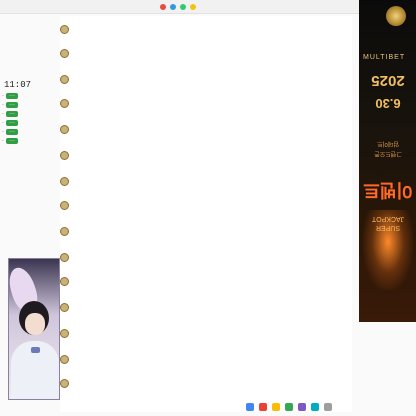  Describe the element at coordinates (18, 85) in the screenshot. I see `clock-display: 11:07` at that location.